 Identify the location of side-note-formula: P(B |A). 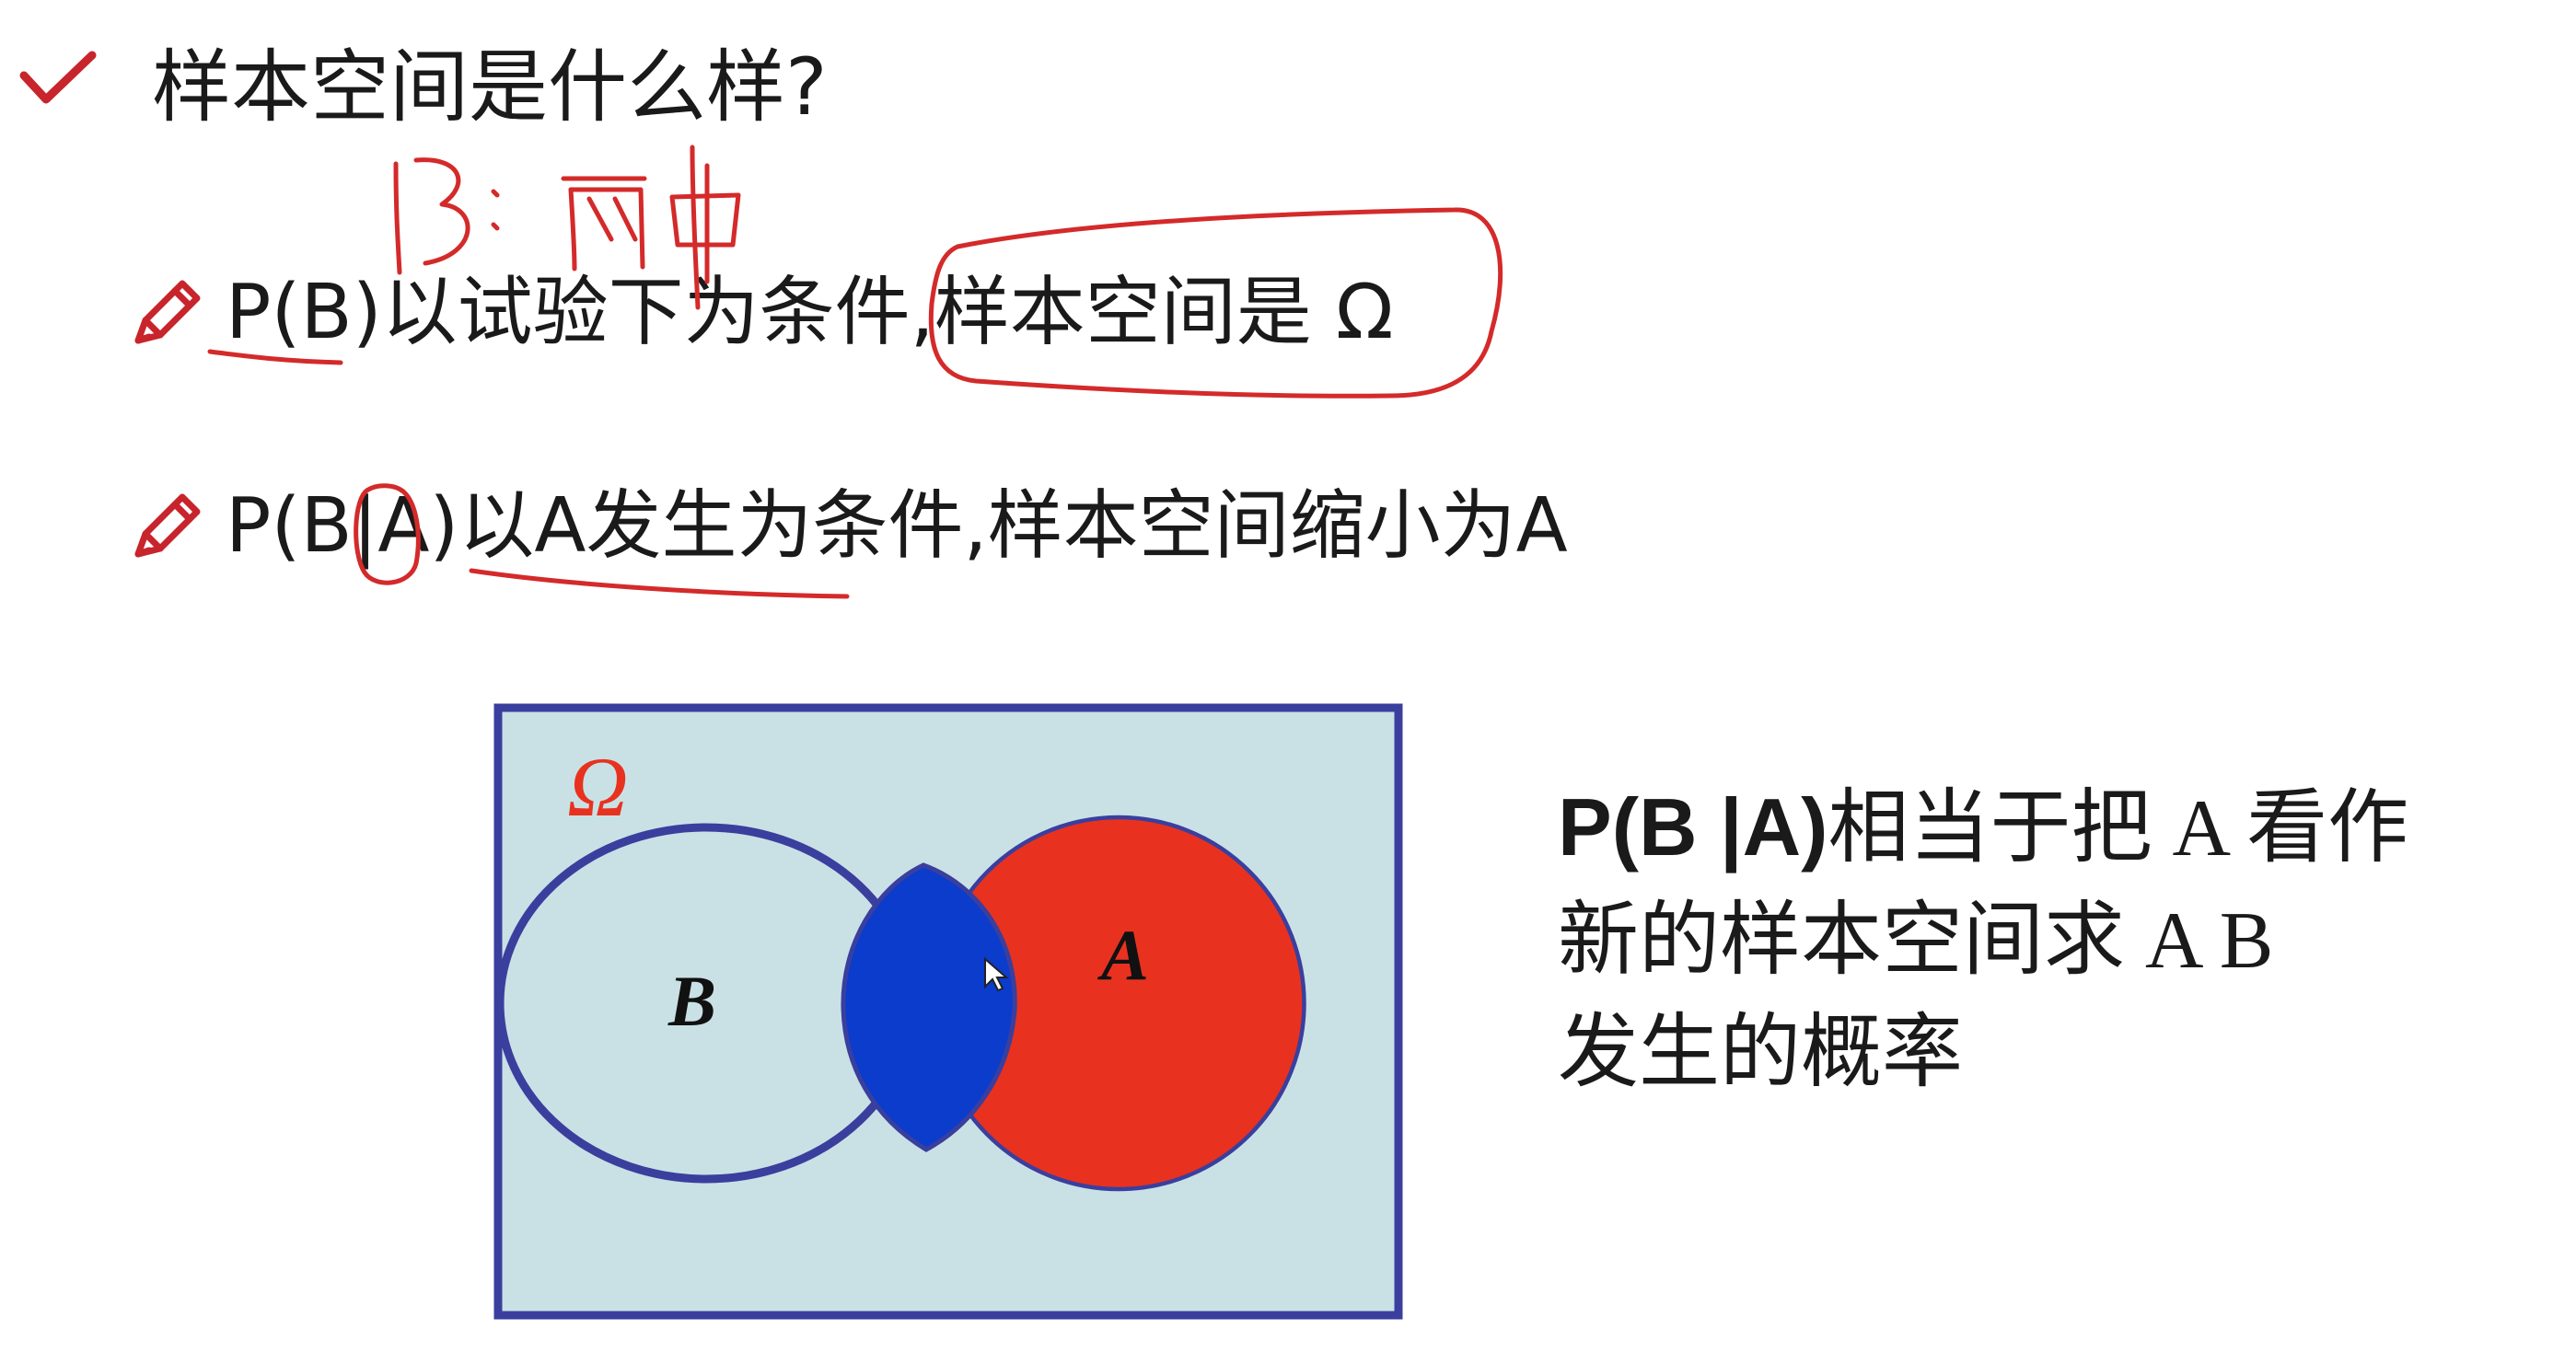
(1693, 827).